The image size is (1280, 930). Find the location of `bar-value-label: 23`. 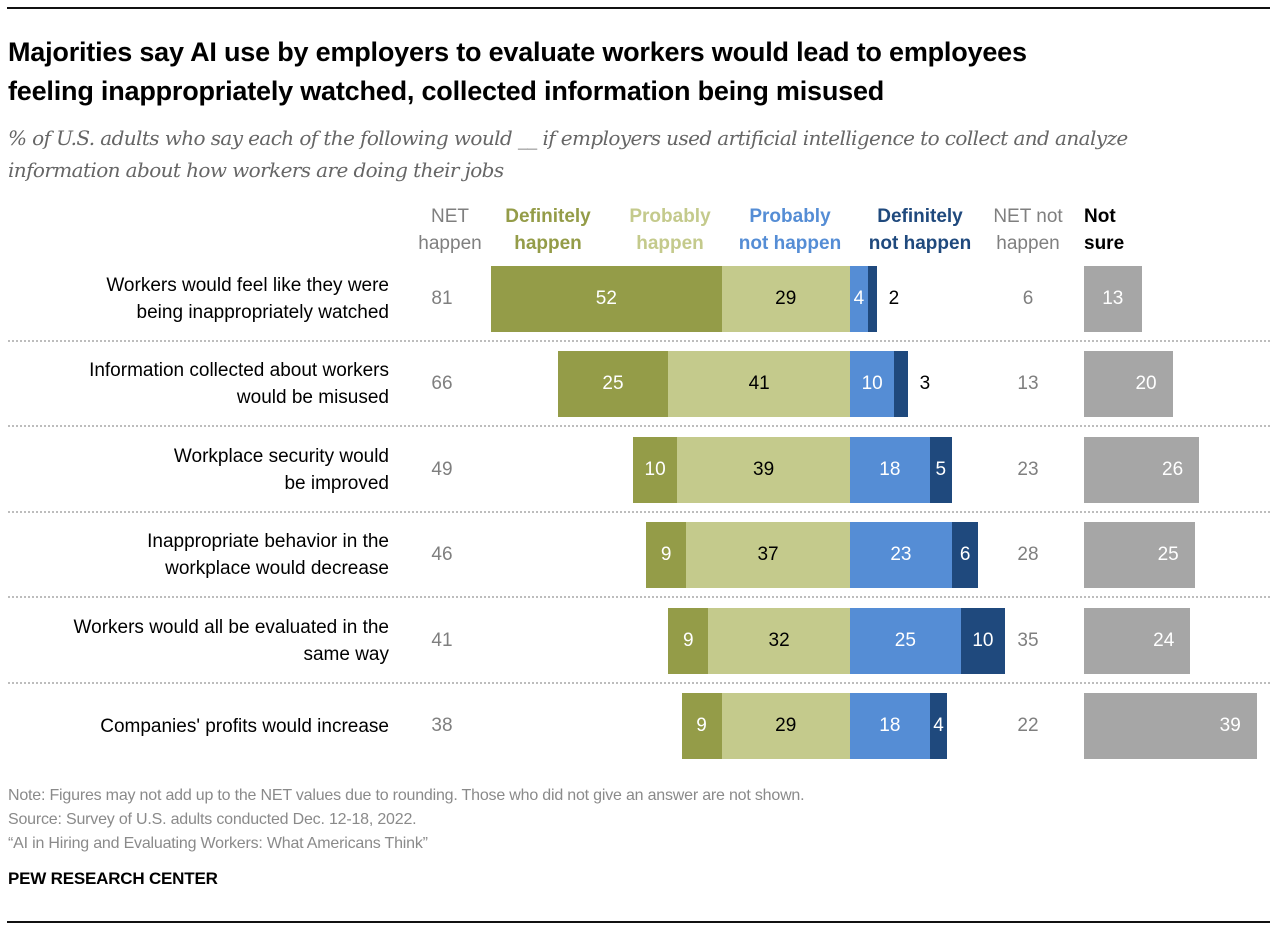

bar-value-label: 23 is located at coordinates (901, 555).